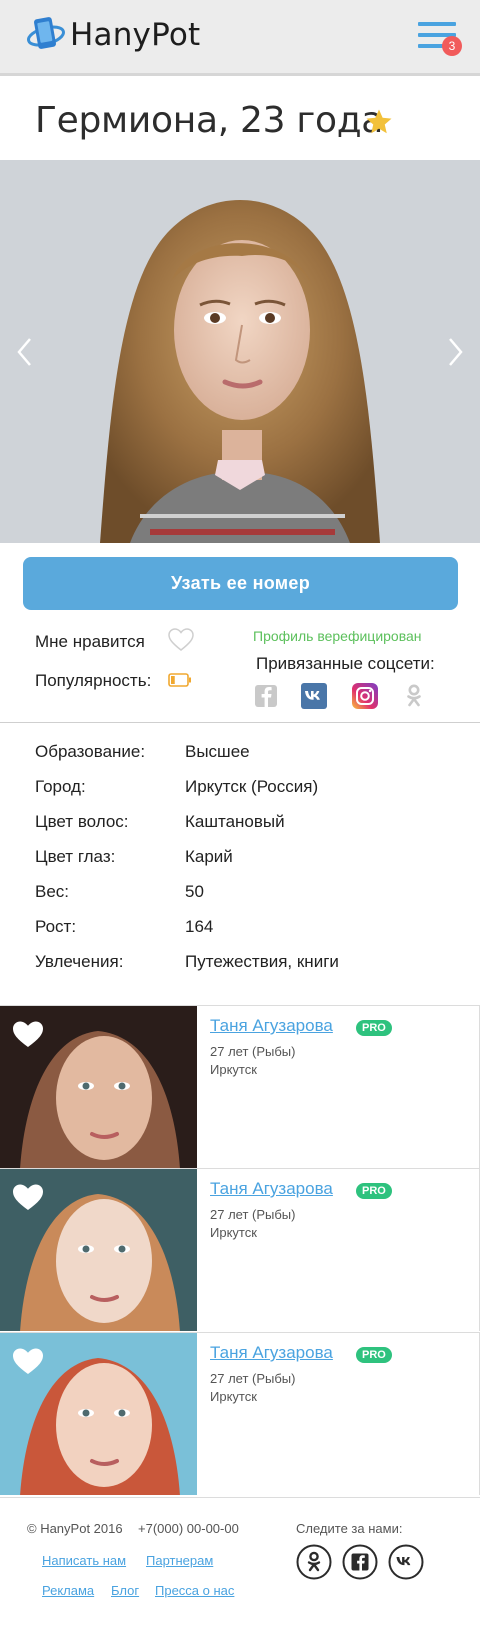 The width and height of the screenshot is (480, 1630). I want to click on copyright: © HanyPot 2016, so click(75, 1528).